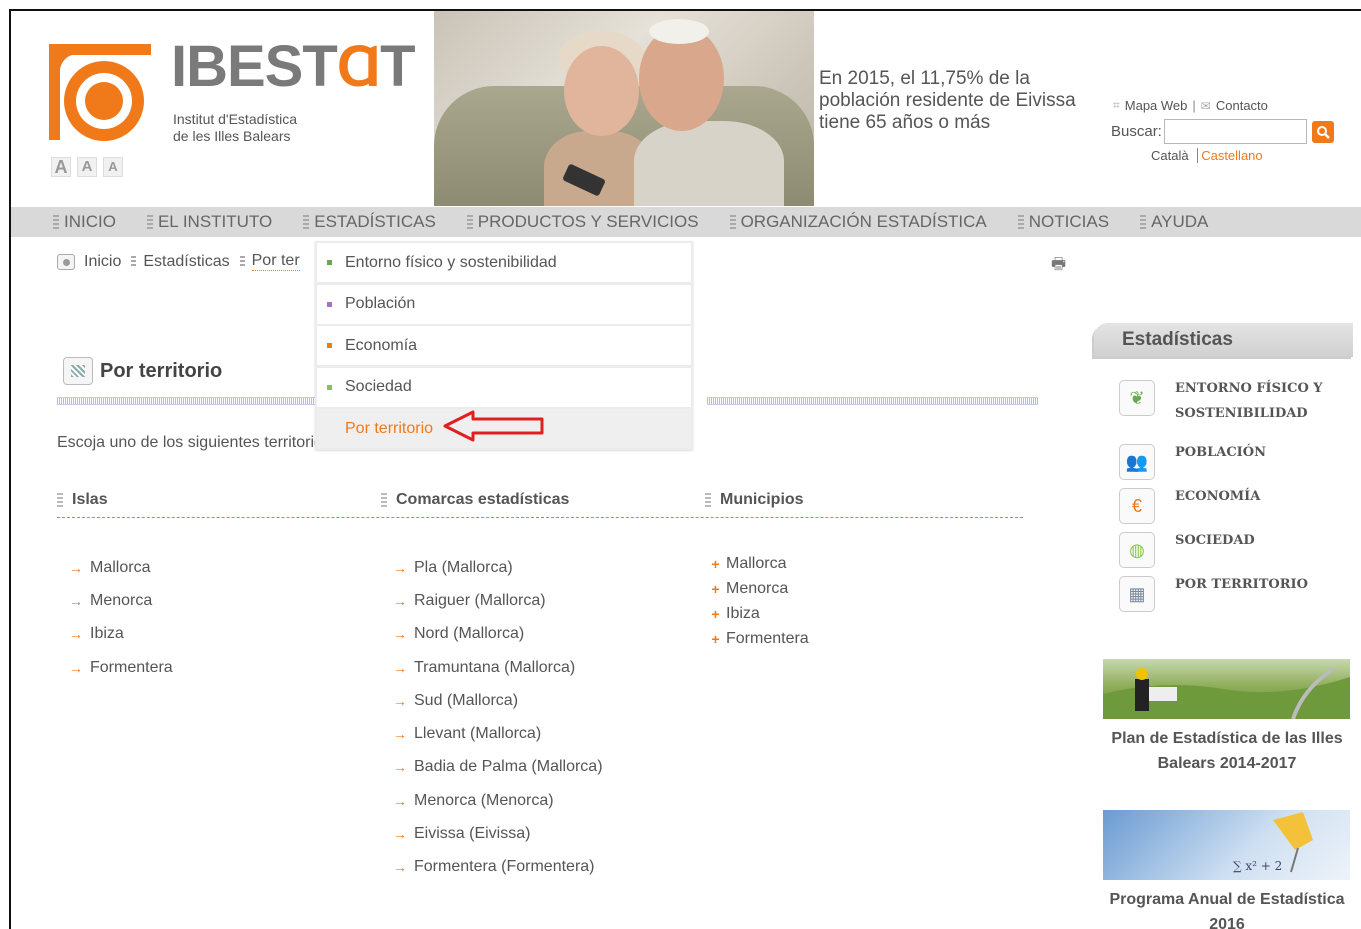  I want to click on list-item: + Ibiza, so click(757, 613).